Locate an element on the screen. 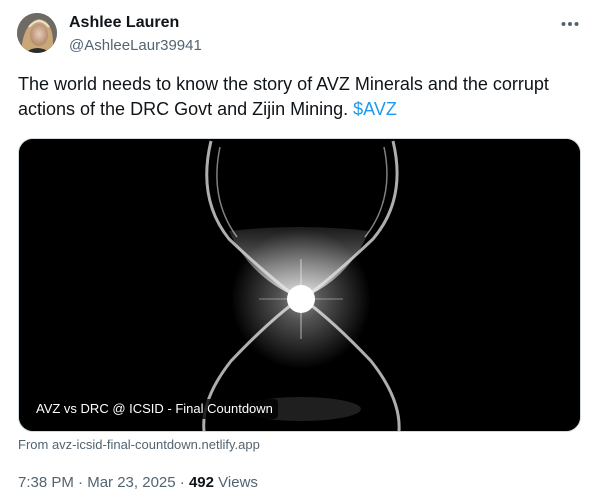 This screenshot has width=598, height=498. cashtag-link: $AVZ is located at coordinates (375, 109).